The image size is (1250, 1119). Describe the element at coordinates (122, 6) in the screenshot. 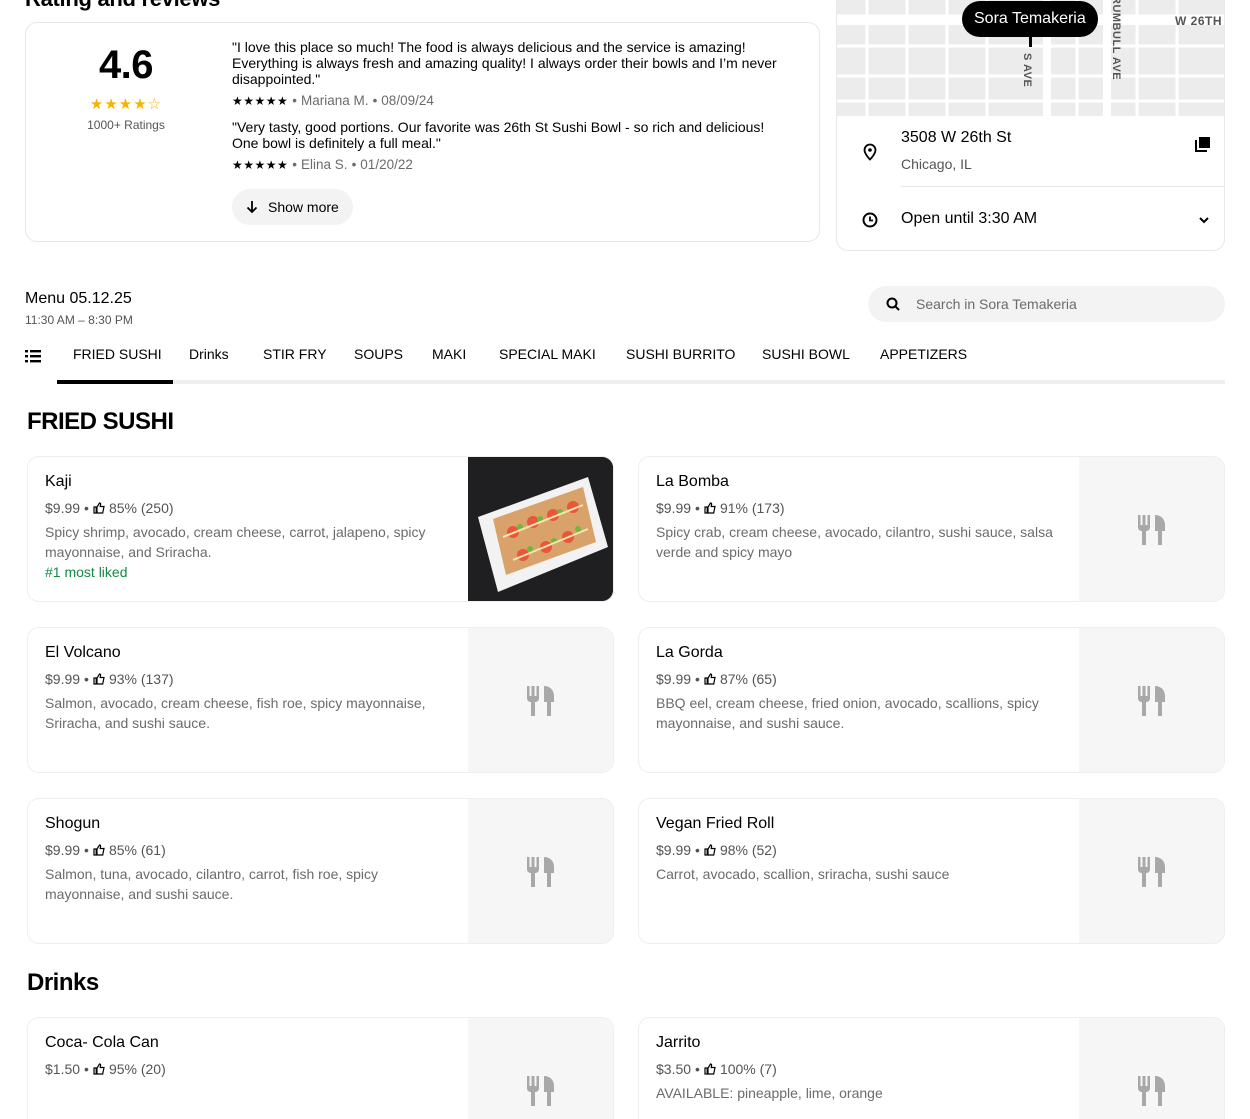

I see `ratings-section-title: Rating and reviews` at that location.